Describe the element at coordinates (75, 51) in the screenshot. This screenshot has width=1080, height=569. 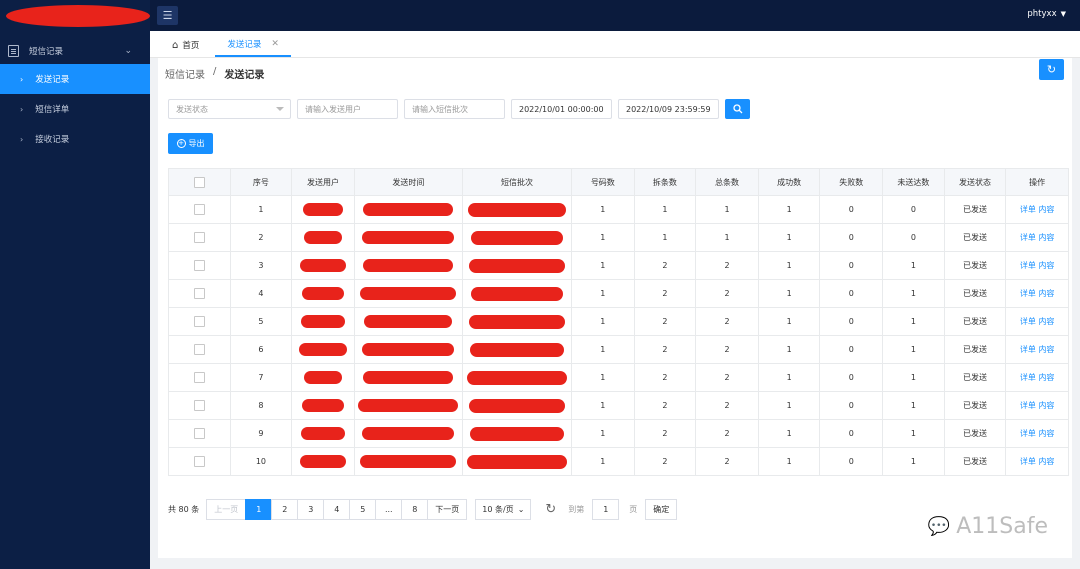
I see `sidebar-group-sms-records: 短信记录 ⌄` at that location.